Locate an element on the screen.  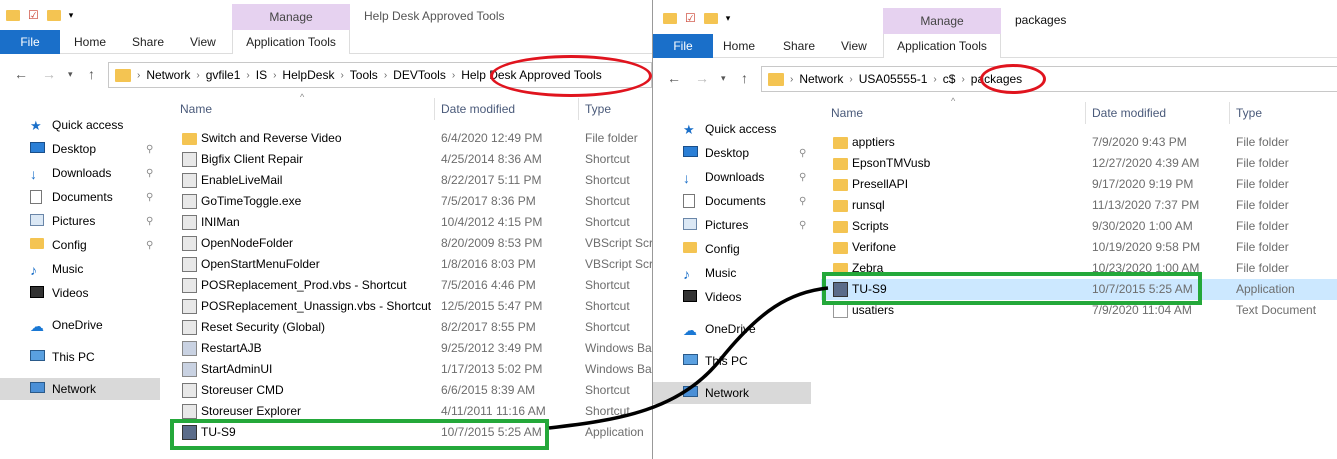
file-row: EnableLiveMail 8/22/2017 5:11 PM Shortcut is located at coordinates (411, 180).